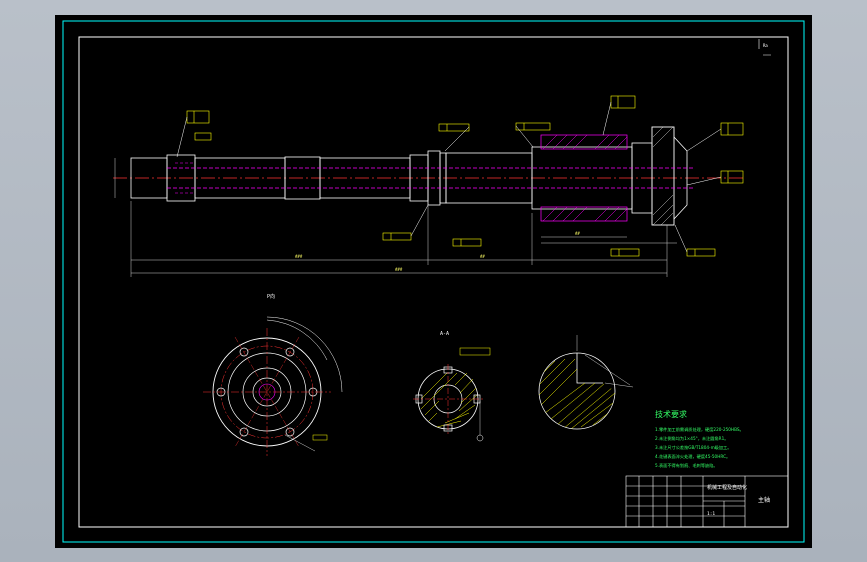  Describe the element at coordinates (586, 382) in the screenshot. I see `keyway-section-view` at that location.